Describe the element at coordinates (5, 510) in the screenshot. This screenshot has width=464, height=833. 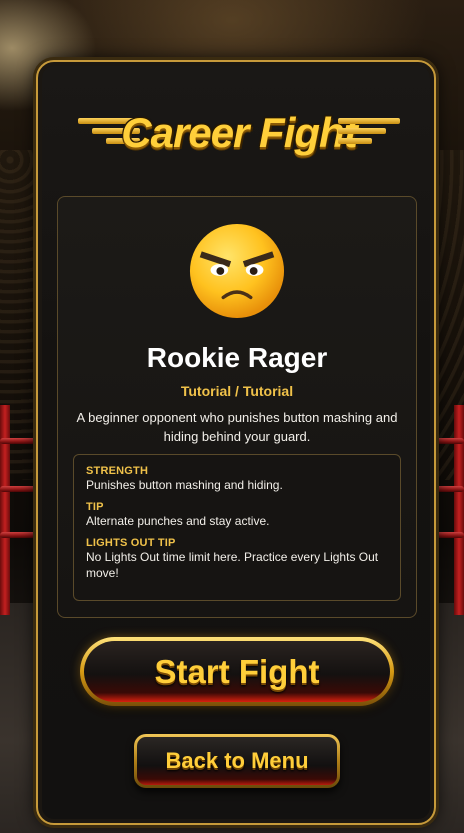
I see `ring-corner-post-left` at that location.